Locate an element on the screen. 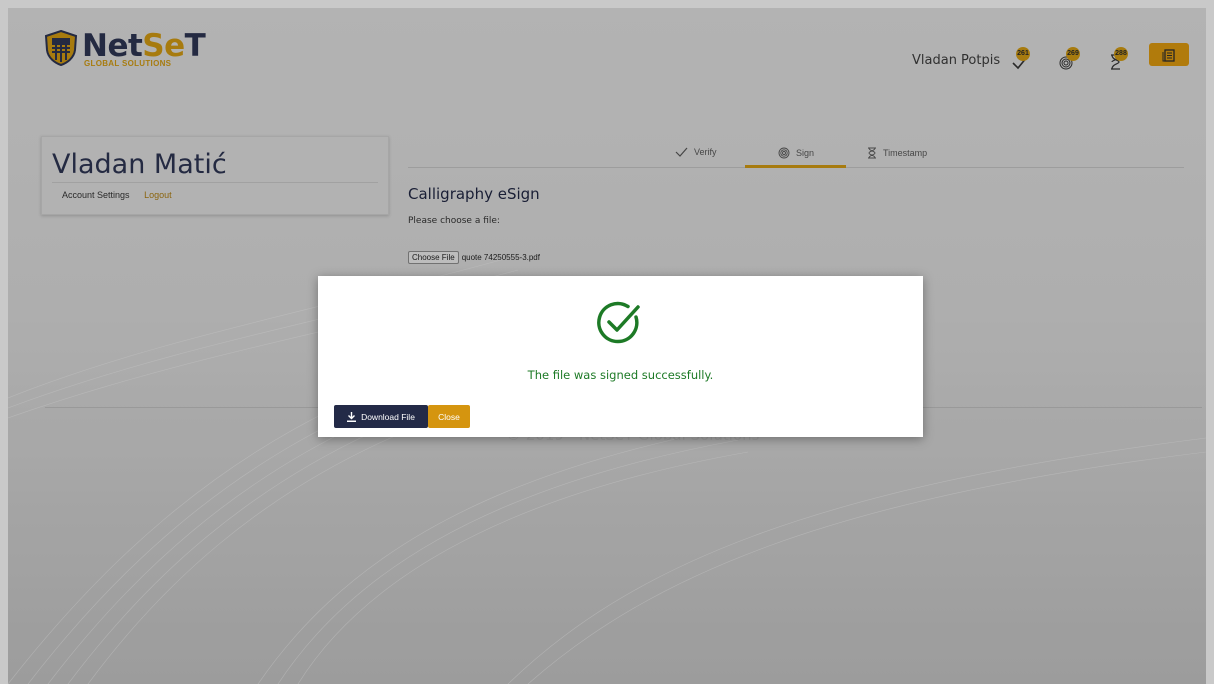  download-file-button: Download File is located at coordinates (381, 416).